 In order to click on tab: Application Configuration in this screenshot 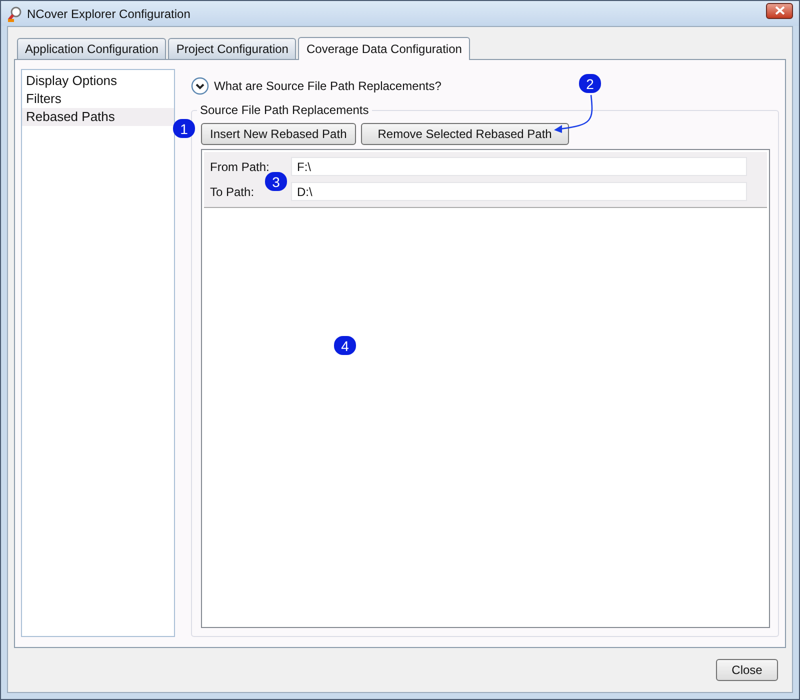, I will do `click(91, 48)`.